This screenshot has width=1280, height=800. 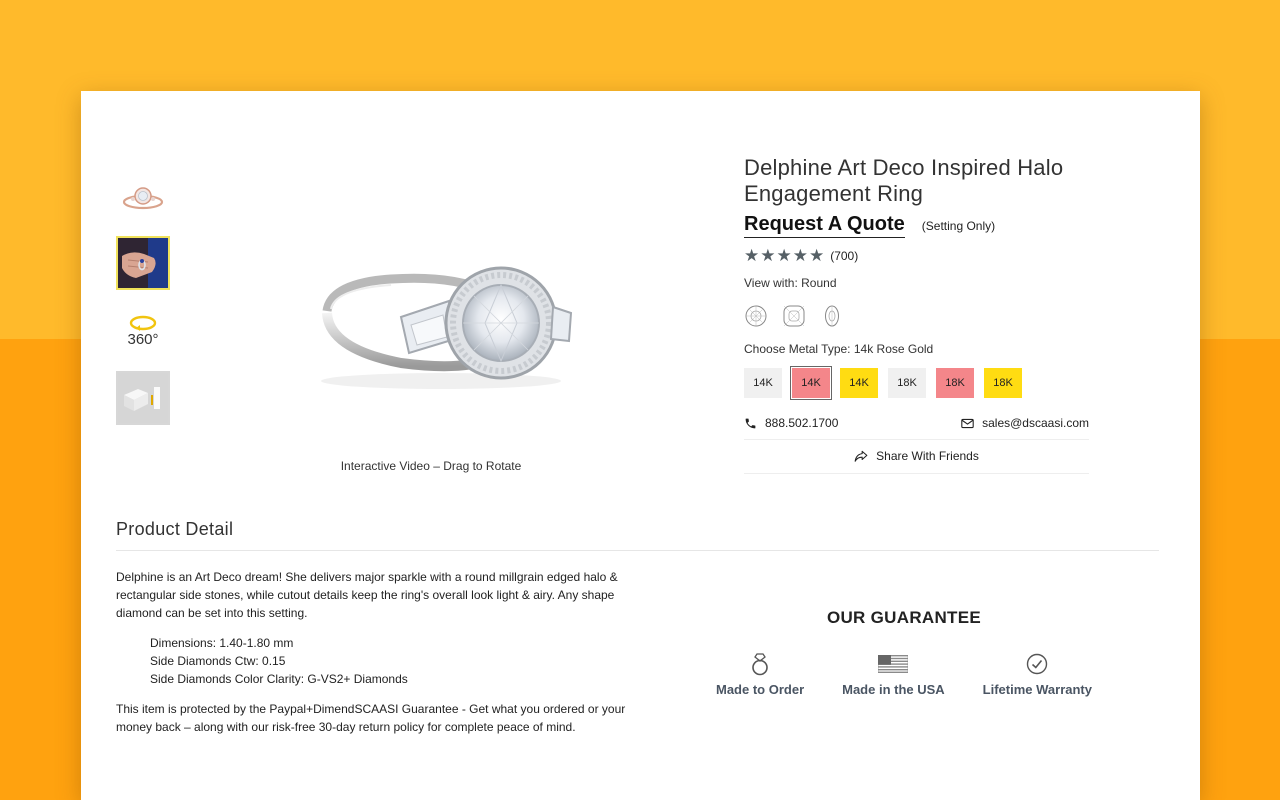 What do you see at coordinates (218, 661) in the screenshot?
I see `spec-side-diamonds-ctw: Side Diamonds Ctw: 0.15` at bounding box center [218, 661].